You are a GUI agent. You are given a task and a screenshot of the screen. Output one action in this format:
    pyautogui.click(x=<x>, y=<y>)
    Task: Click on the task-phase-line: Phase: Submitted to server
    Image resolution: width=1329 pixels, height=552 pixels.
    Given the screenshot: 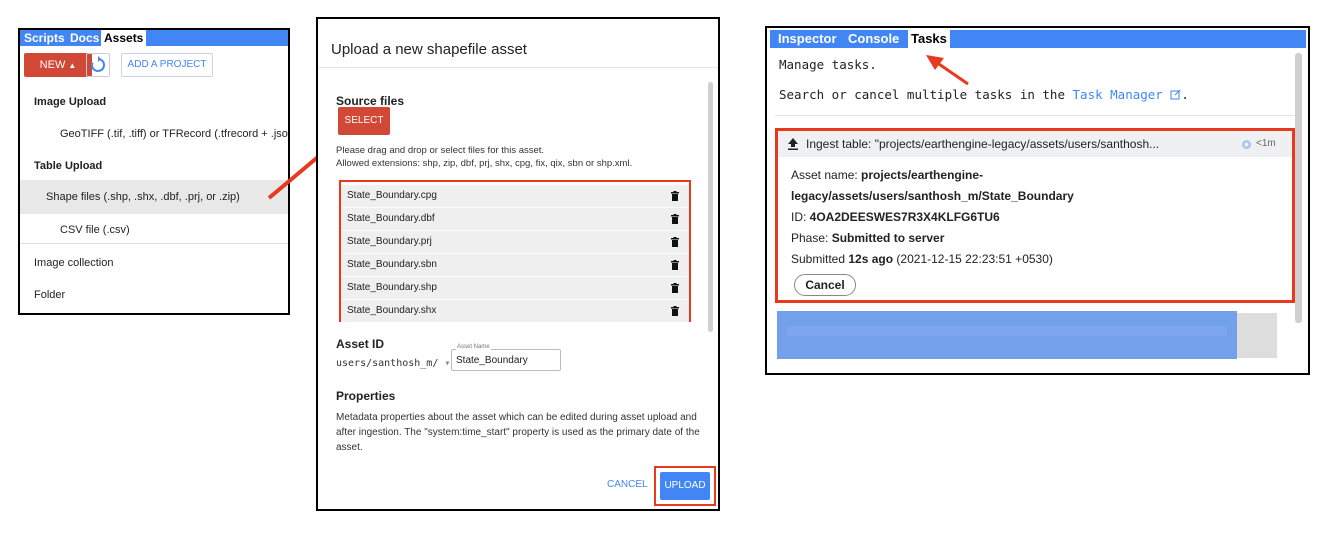 What is the action you would take?
    pyautogui.click(x=867, y=238)
    